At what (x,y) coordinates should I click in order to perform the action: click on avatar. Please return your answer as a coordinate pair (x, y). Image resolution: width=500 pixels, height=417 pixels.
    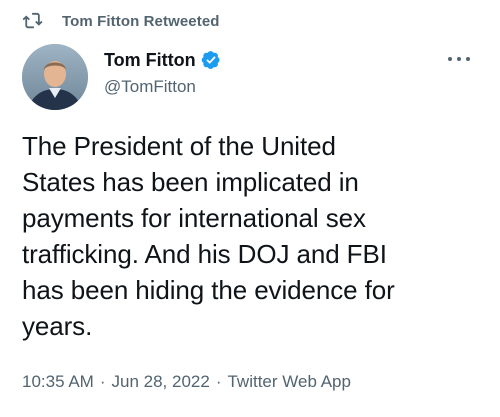
    Looking at the image, I should click on (55, 77).